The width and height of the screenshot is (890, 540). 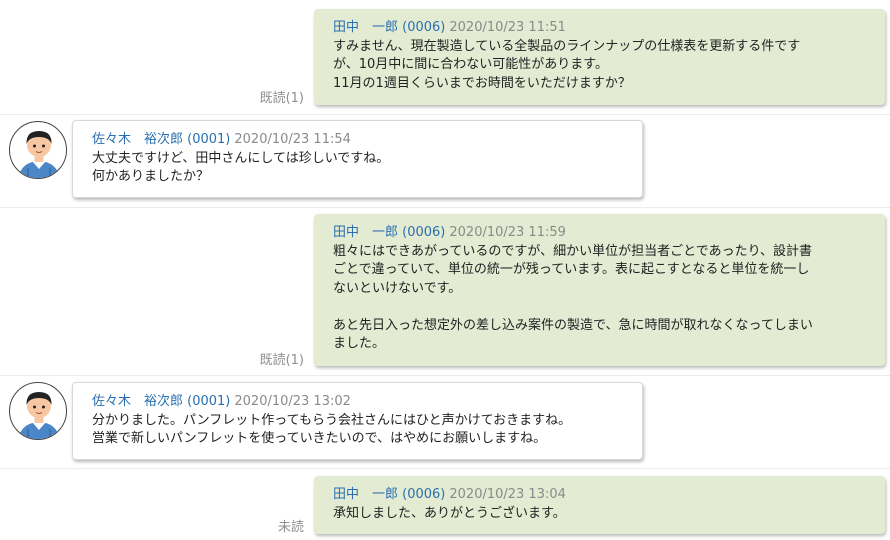 What do you see at coordinates (449, 513) in the screenshot?
I see `message-text-line: 承知しました、ありがとうございます。` at bounding box center [449, 513].